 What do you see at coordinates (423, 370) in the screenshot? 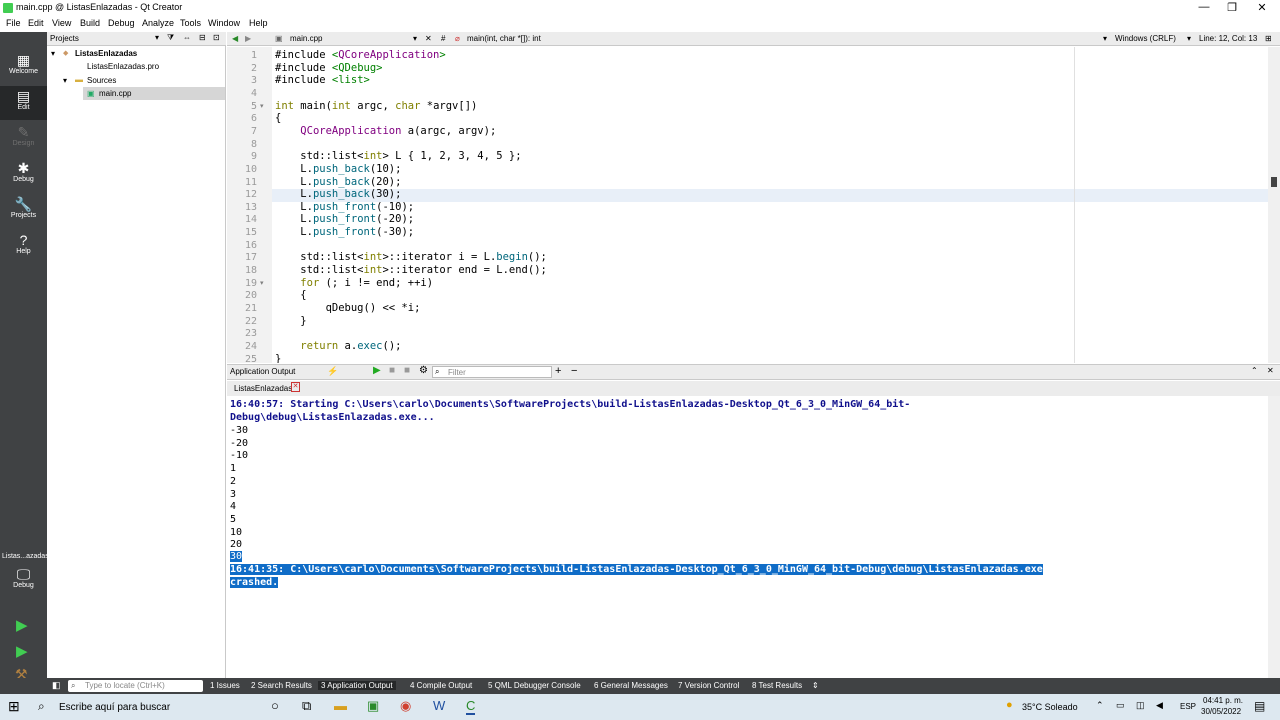
I see `gear-icon: ⚙` at bounding box center [423, 370].